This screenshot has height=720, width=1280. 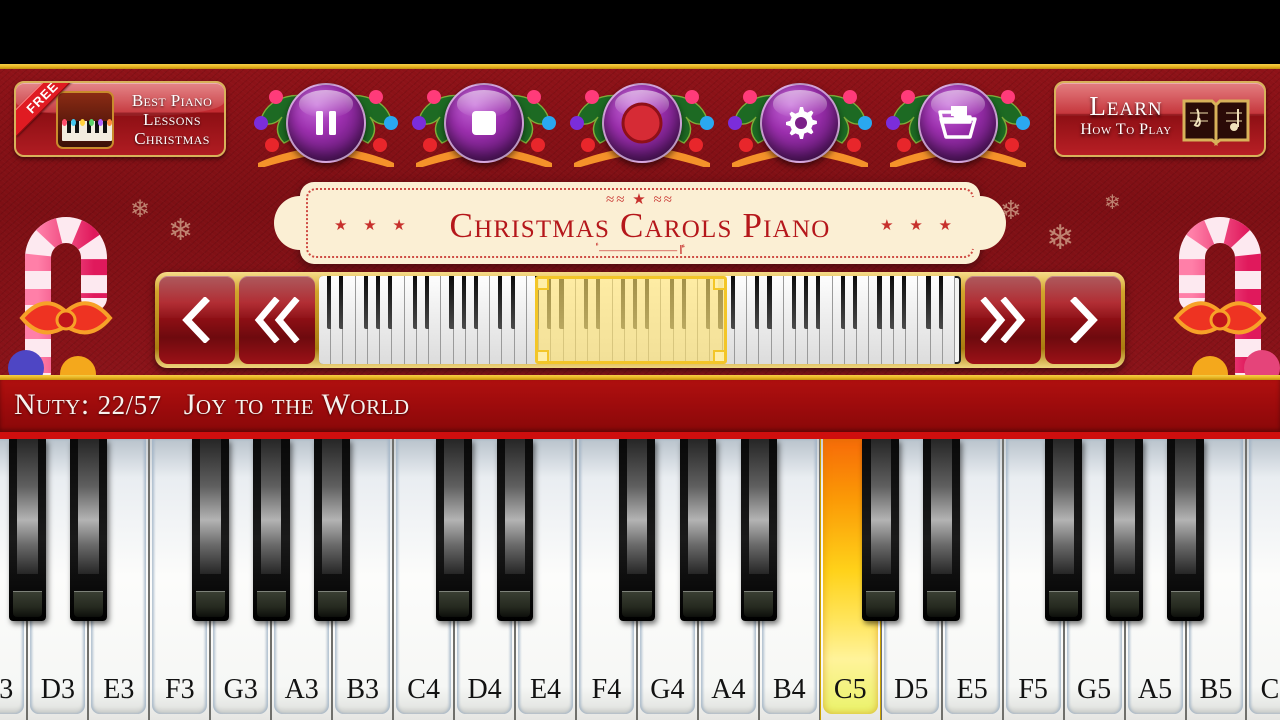 I want to click on status-song-title: Joy to the World, so click(x=296, y=404).